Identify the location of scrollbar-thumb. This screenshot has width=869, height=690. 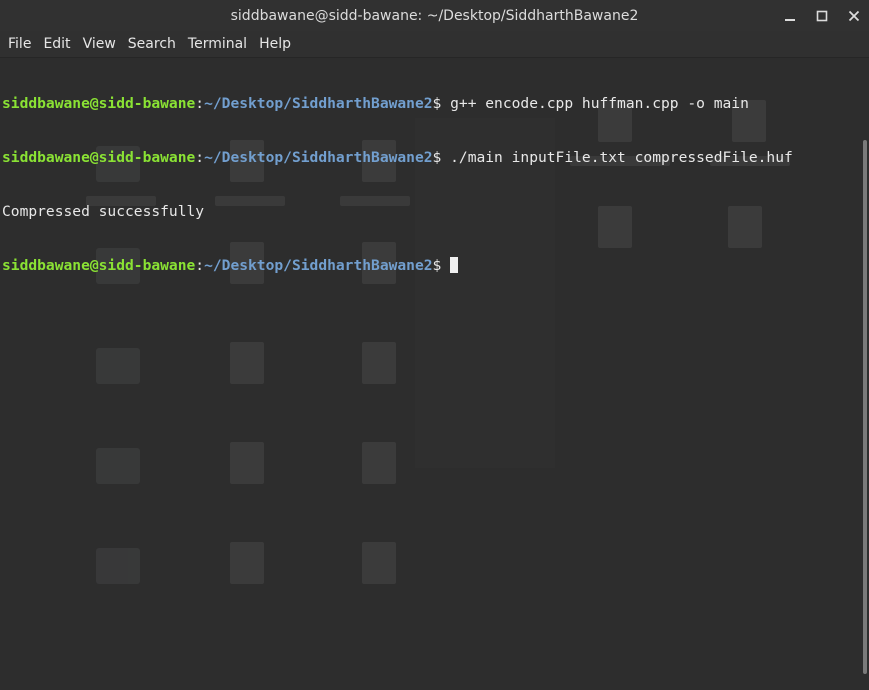
(865, 407).